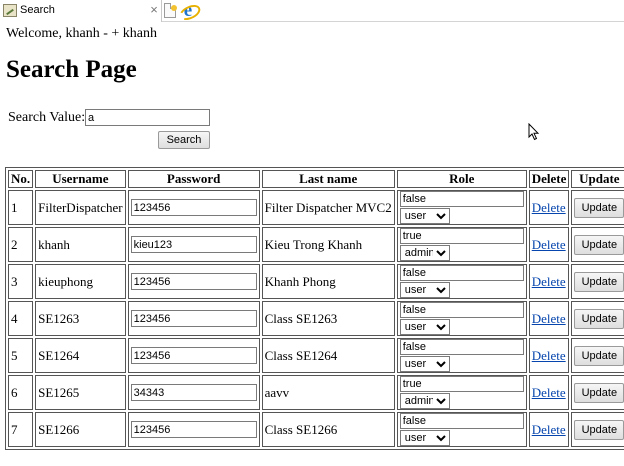 This screenshot has height=466, width=624. I want to click on close-icon: ×, so click(154, 10).